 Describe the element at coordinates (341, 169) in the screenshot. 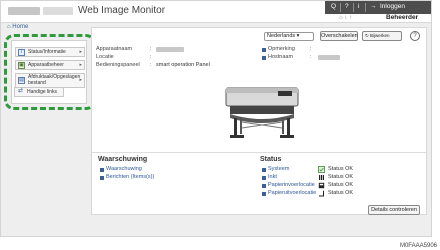

I see `status-systeem-value: Status OK` at that location.